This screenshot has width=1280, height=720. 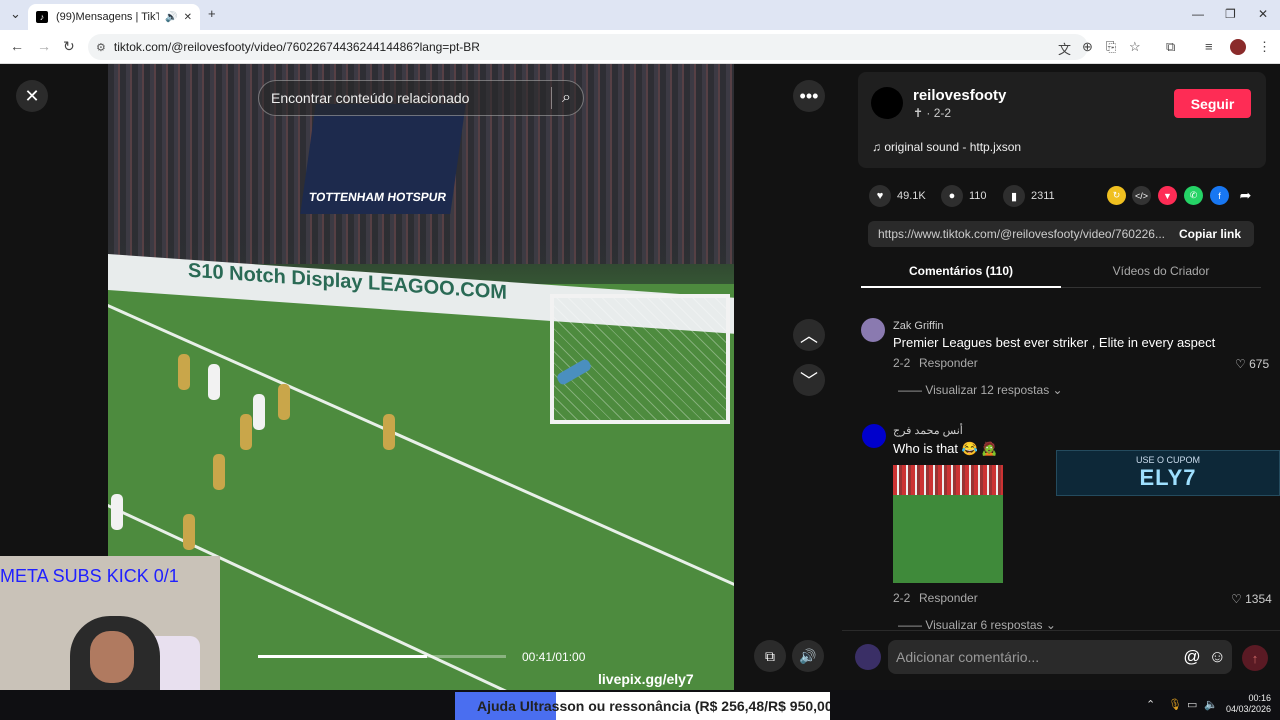 What do you see at coordinates (112, 657) in the screenshot?
I see `streamer-head` at bounding box center [112, 657].